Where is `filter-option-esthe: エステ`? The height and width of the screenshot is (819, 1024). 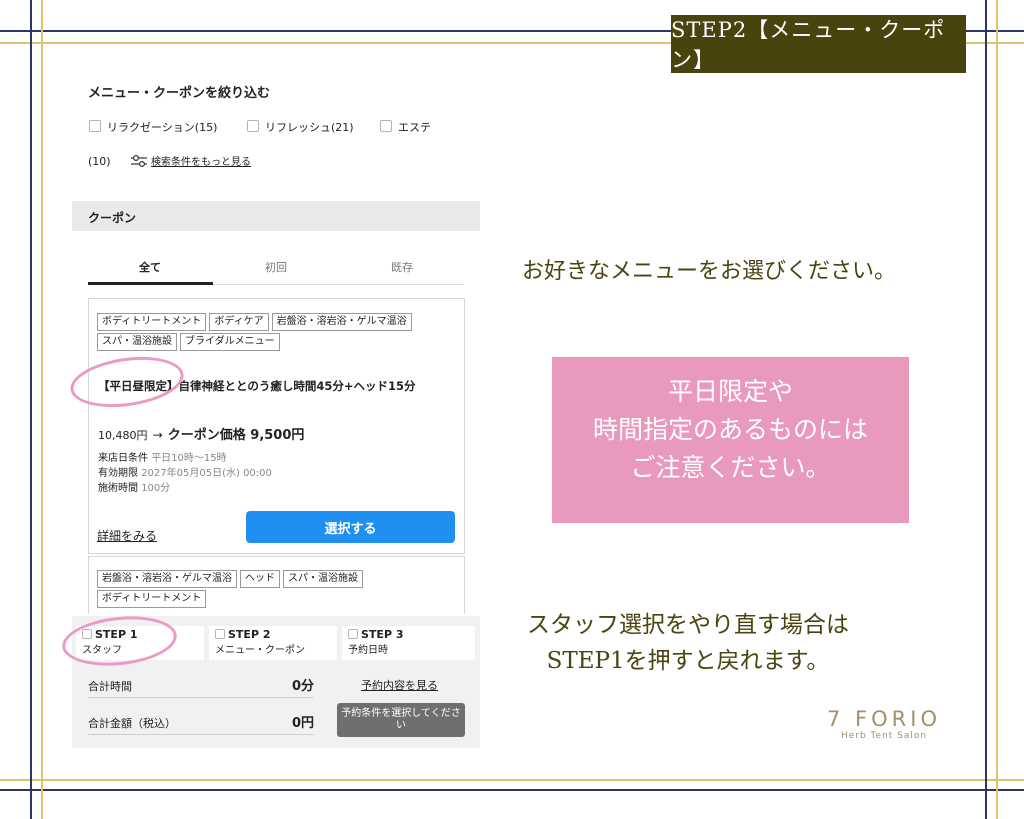
filter-option-esthe: エステ is located at coordinates (405, 127).